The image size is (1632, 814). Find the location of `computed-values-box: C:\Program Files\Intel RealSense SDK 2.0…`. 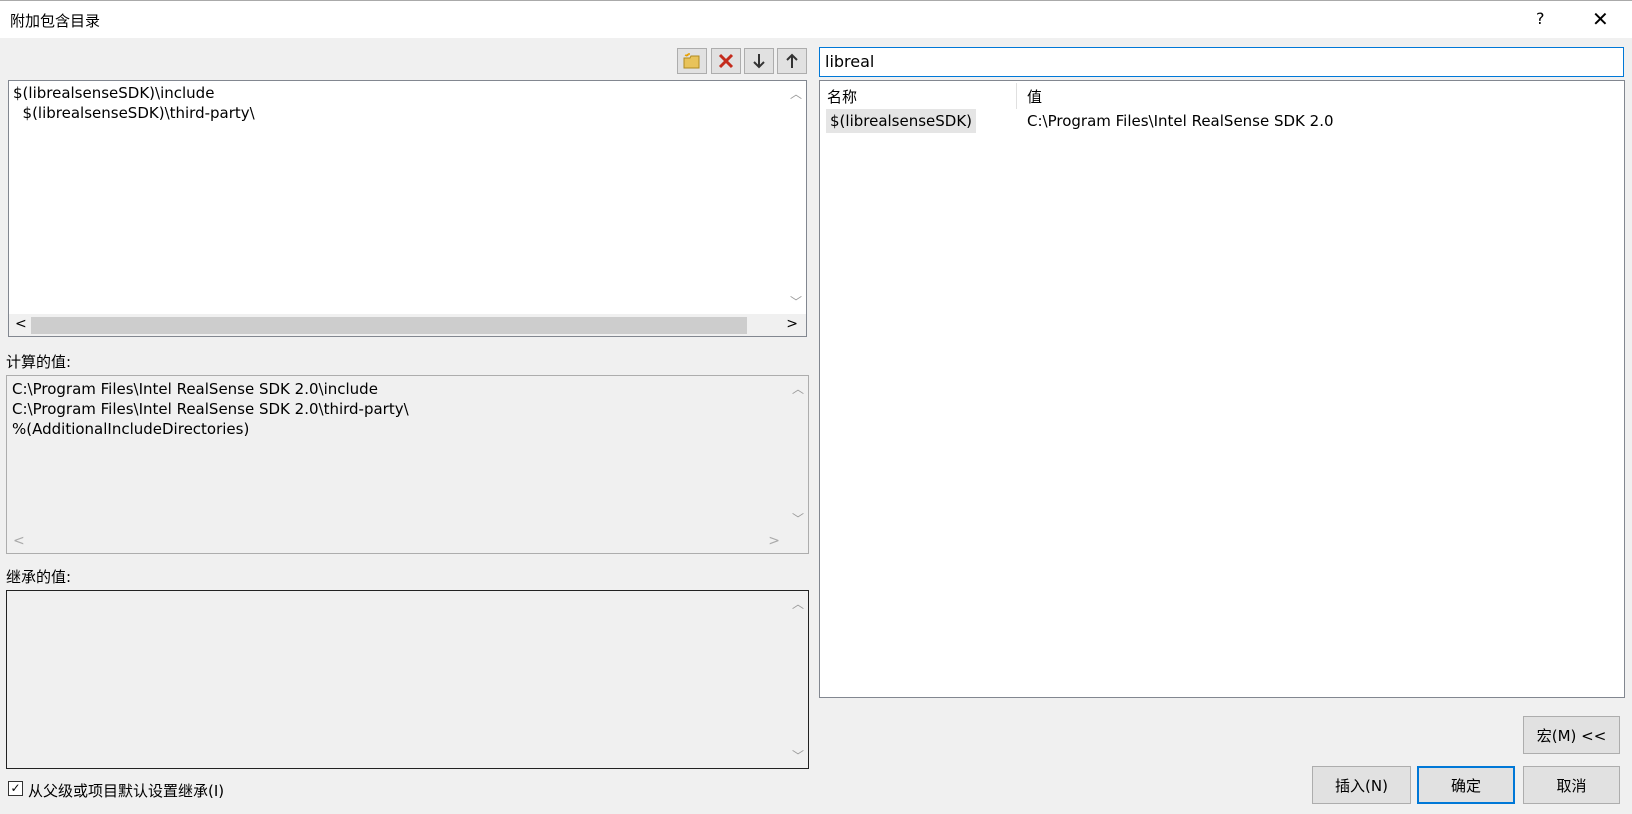

computed-values-box: C:\Program Files\Intel RealSense SDK 2.0… is located at coordinates (407, 464).